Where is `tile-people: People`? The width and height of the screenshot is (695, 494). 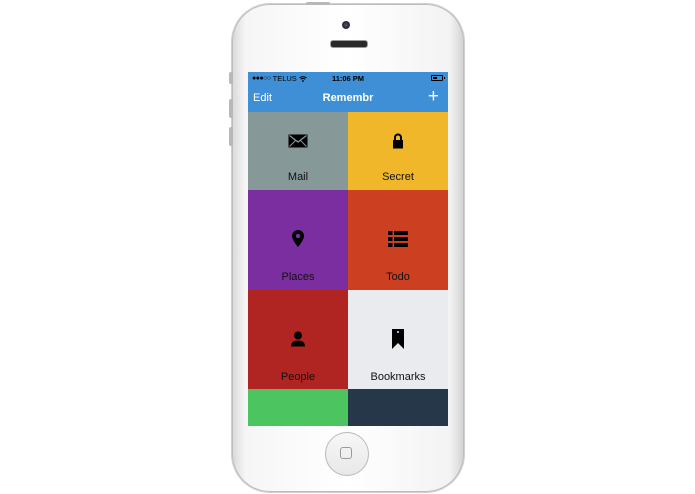 tile-people: People is located at coordinates (298, 339).